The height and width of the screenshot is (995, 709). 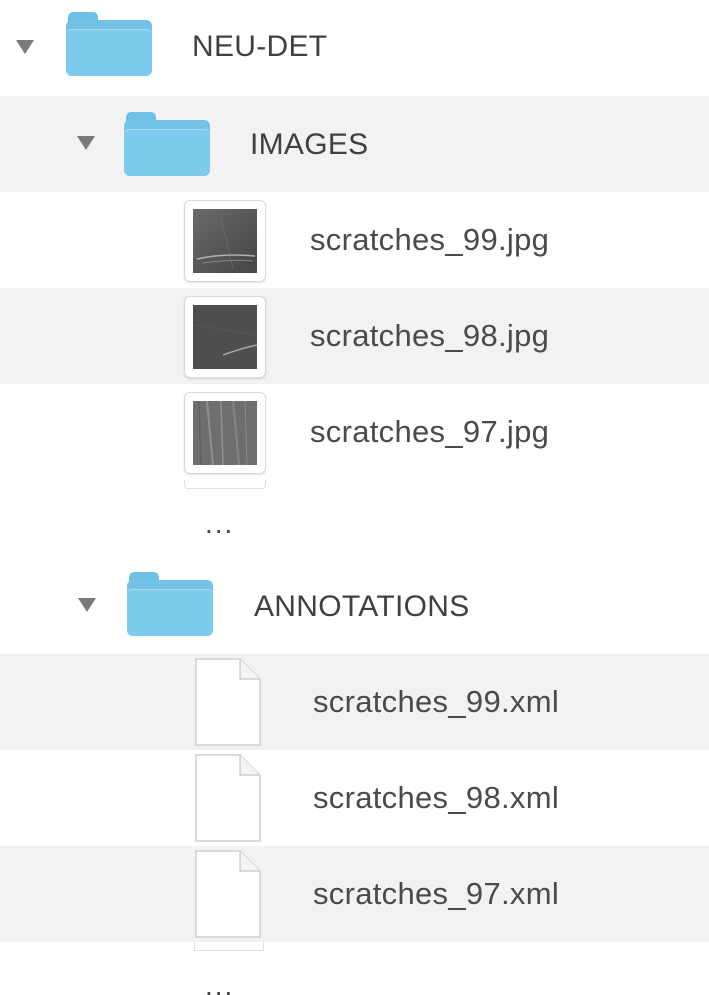 I want to click on tree-row-images: IMAGES, so click(x=354, y=144).